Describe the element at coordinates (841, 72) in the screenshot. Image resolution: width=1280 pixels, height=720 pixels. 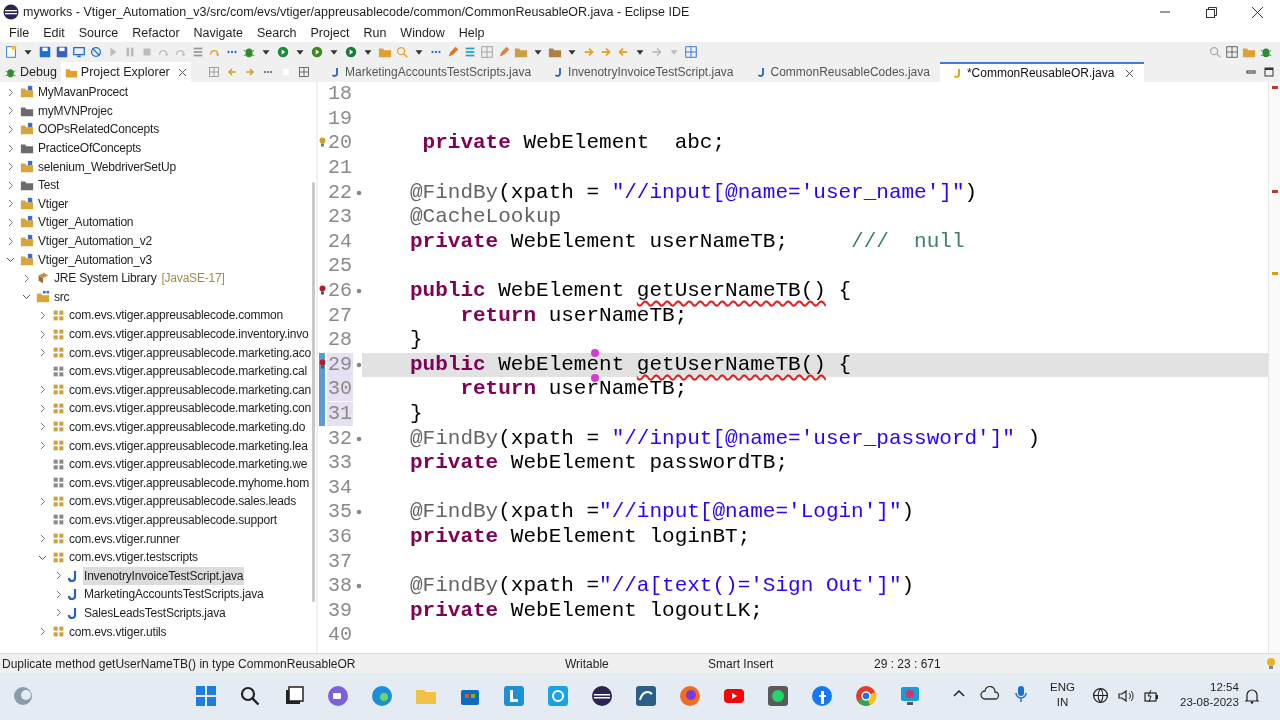
I see `editor-tab: CommonReusableCodes.java` at that location.